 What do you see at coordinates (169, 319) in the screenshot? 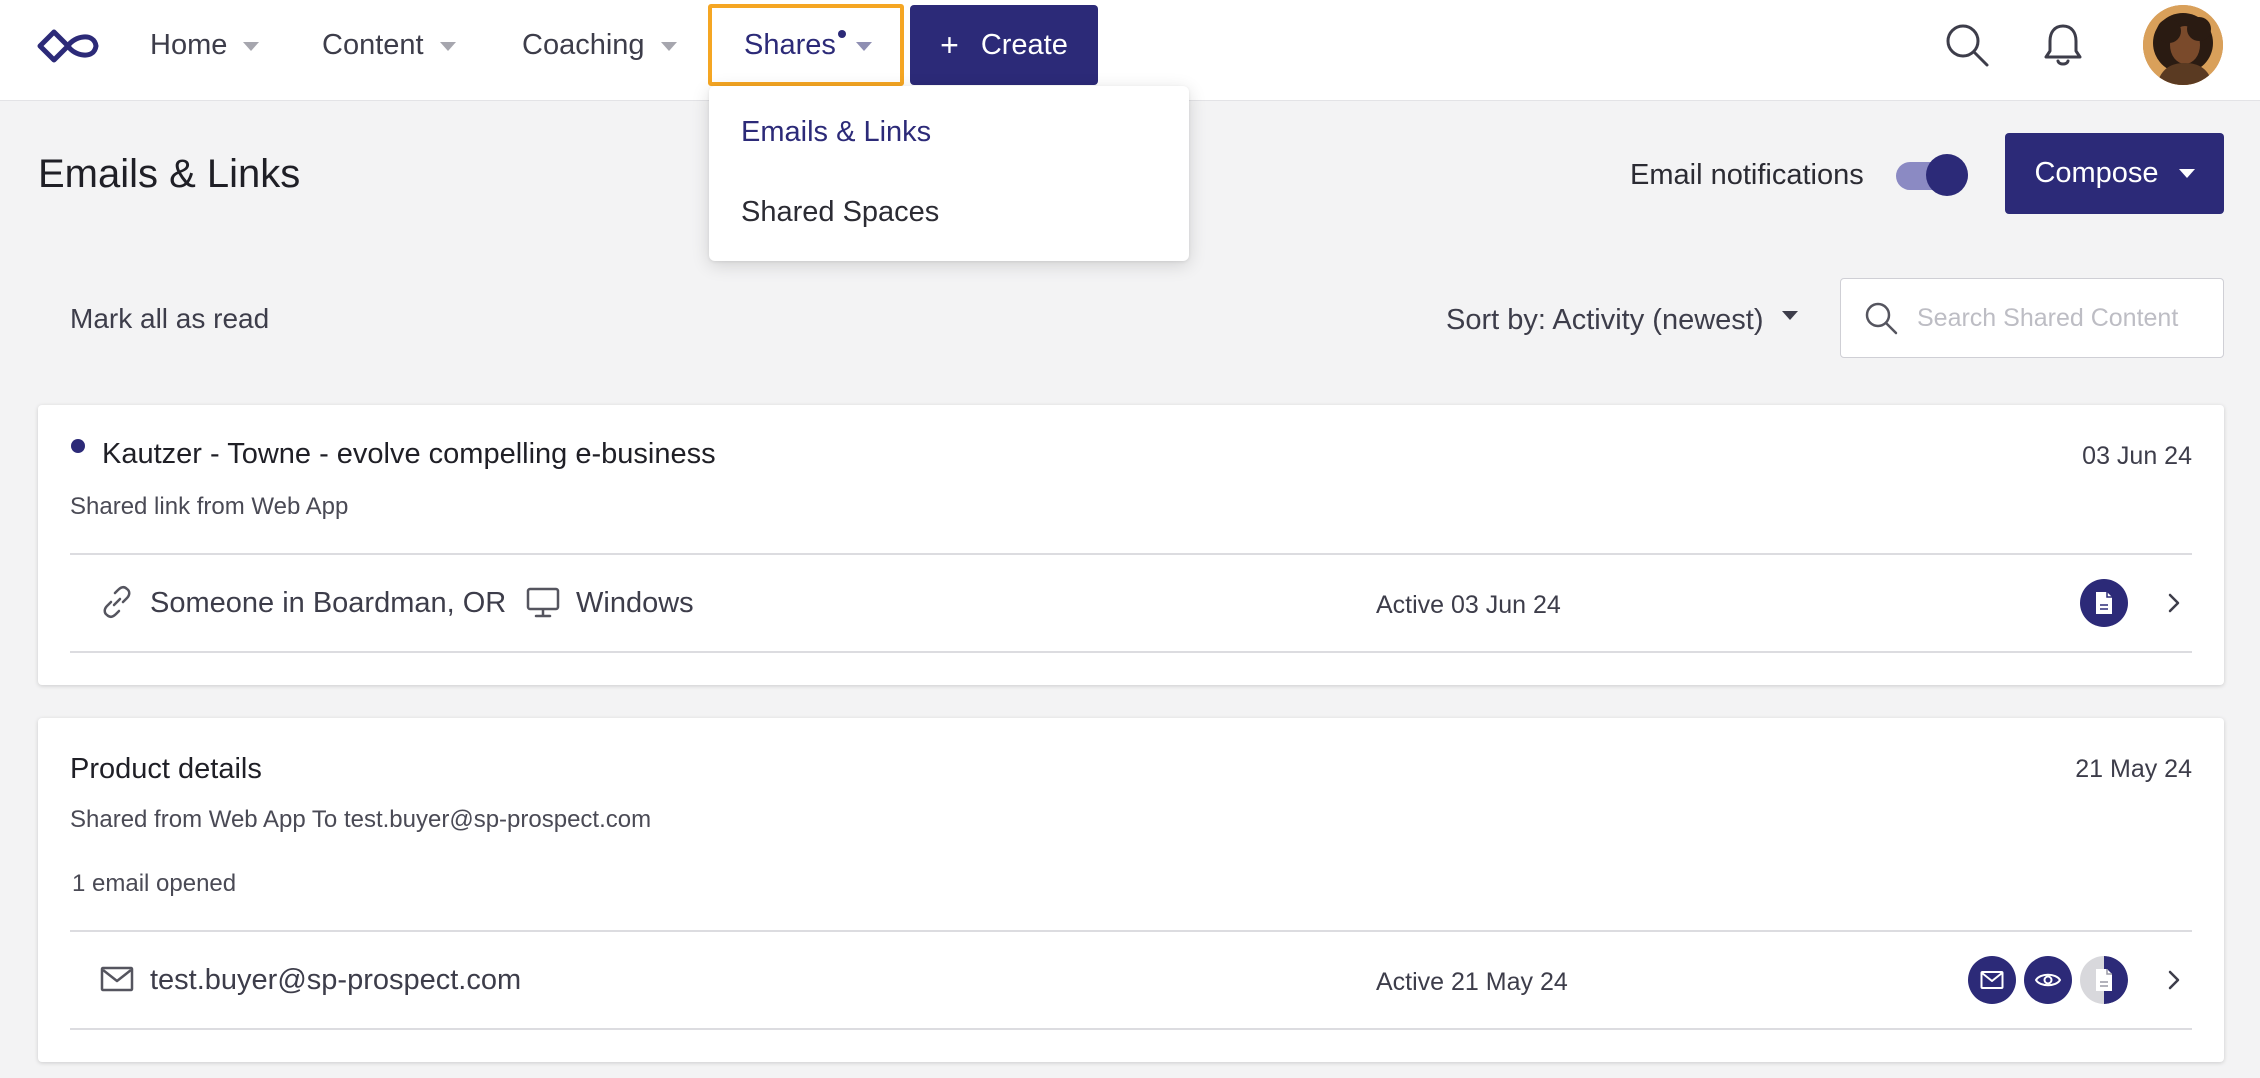
I see `mark-all-read-link: Mark all as read` at bounding box center [169, 319].